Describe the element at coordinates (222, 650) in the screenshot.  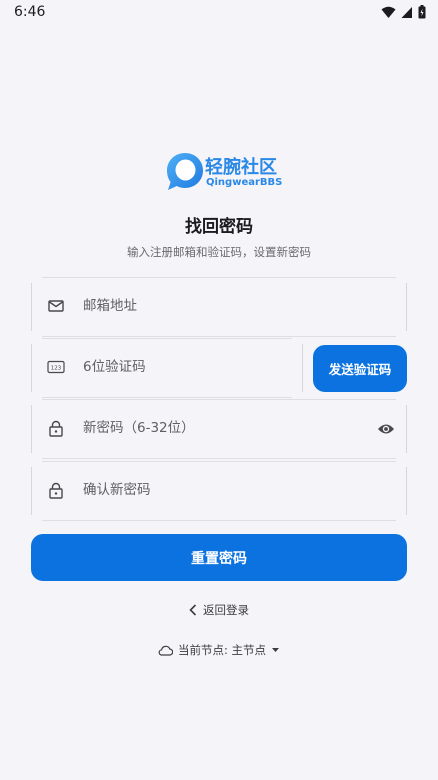
I see `node-label: 当前节点: 主节点` at that location.